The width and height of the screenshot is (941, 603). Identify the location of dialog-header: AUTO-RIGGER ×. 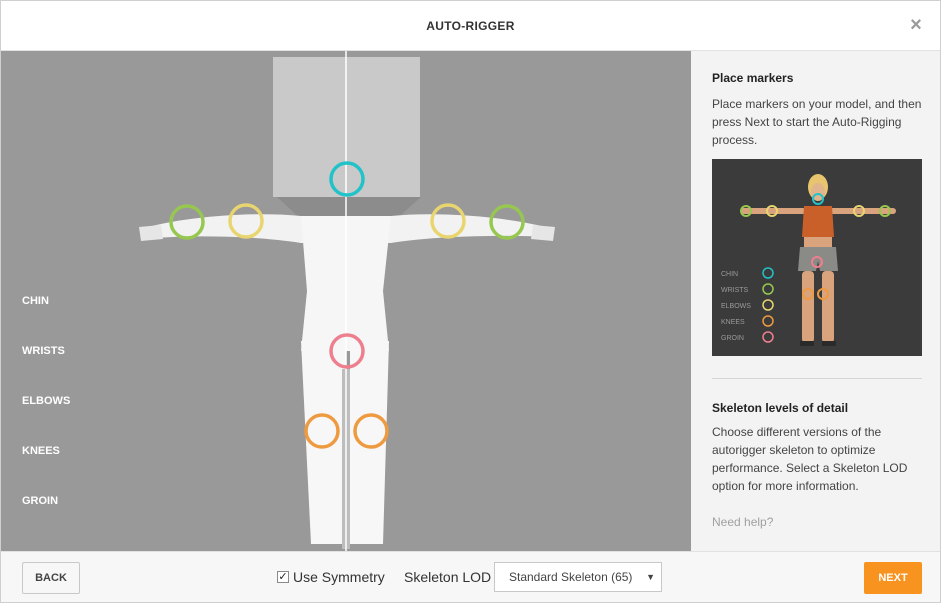
(470, 26).